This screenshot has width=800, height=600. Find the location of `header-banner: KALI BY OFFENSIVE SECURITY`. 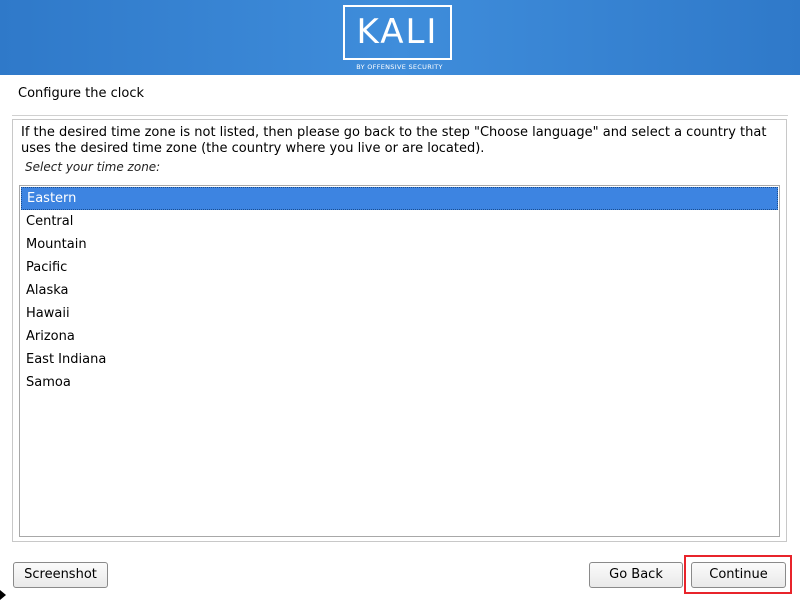

header-banner: KALI BY OFFENSIVE SECURITY is located at coordinates (400, 37).